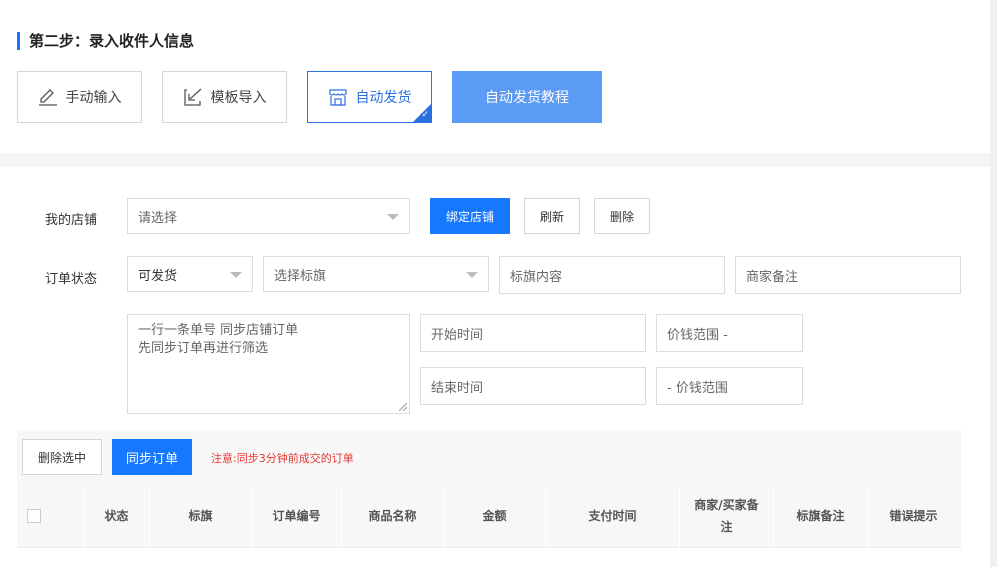 The image size is (997, 567). I want to click on check-icon: ✓, so click(425, 115).